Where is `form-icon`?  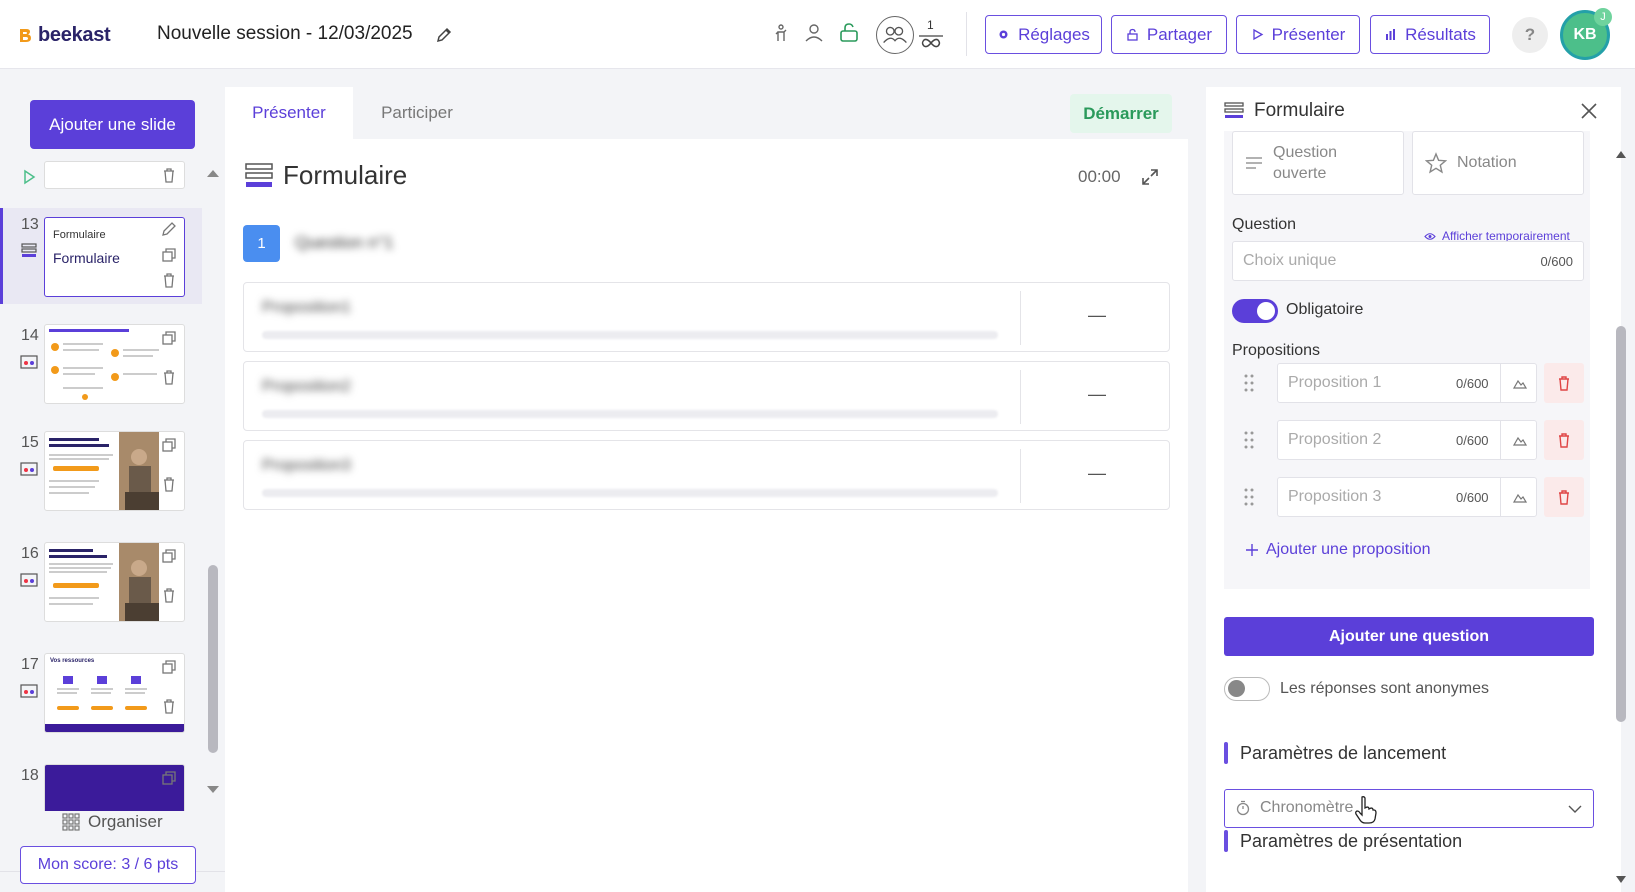 form-icon is located at coordinates (259, 174).